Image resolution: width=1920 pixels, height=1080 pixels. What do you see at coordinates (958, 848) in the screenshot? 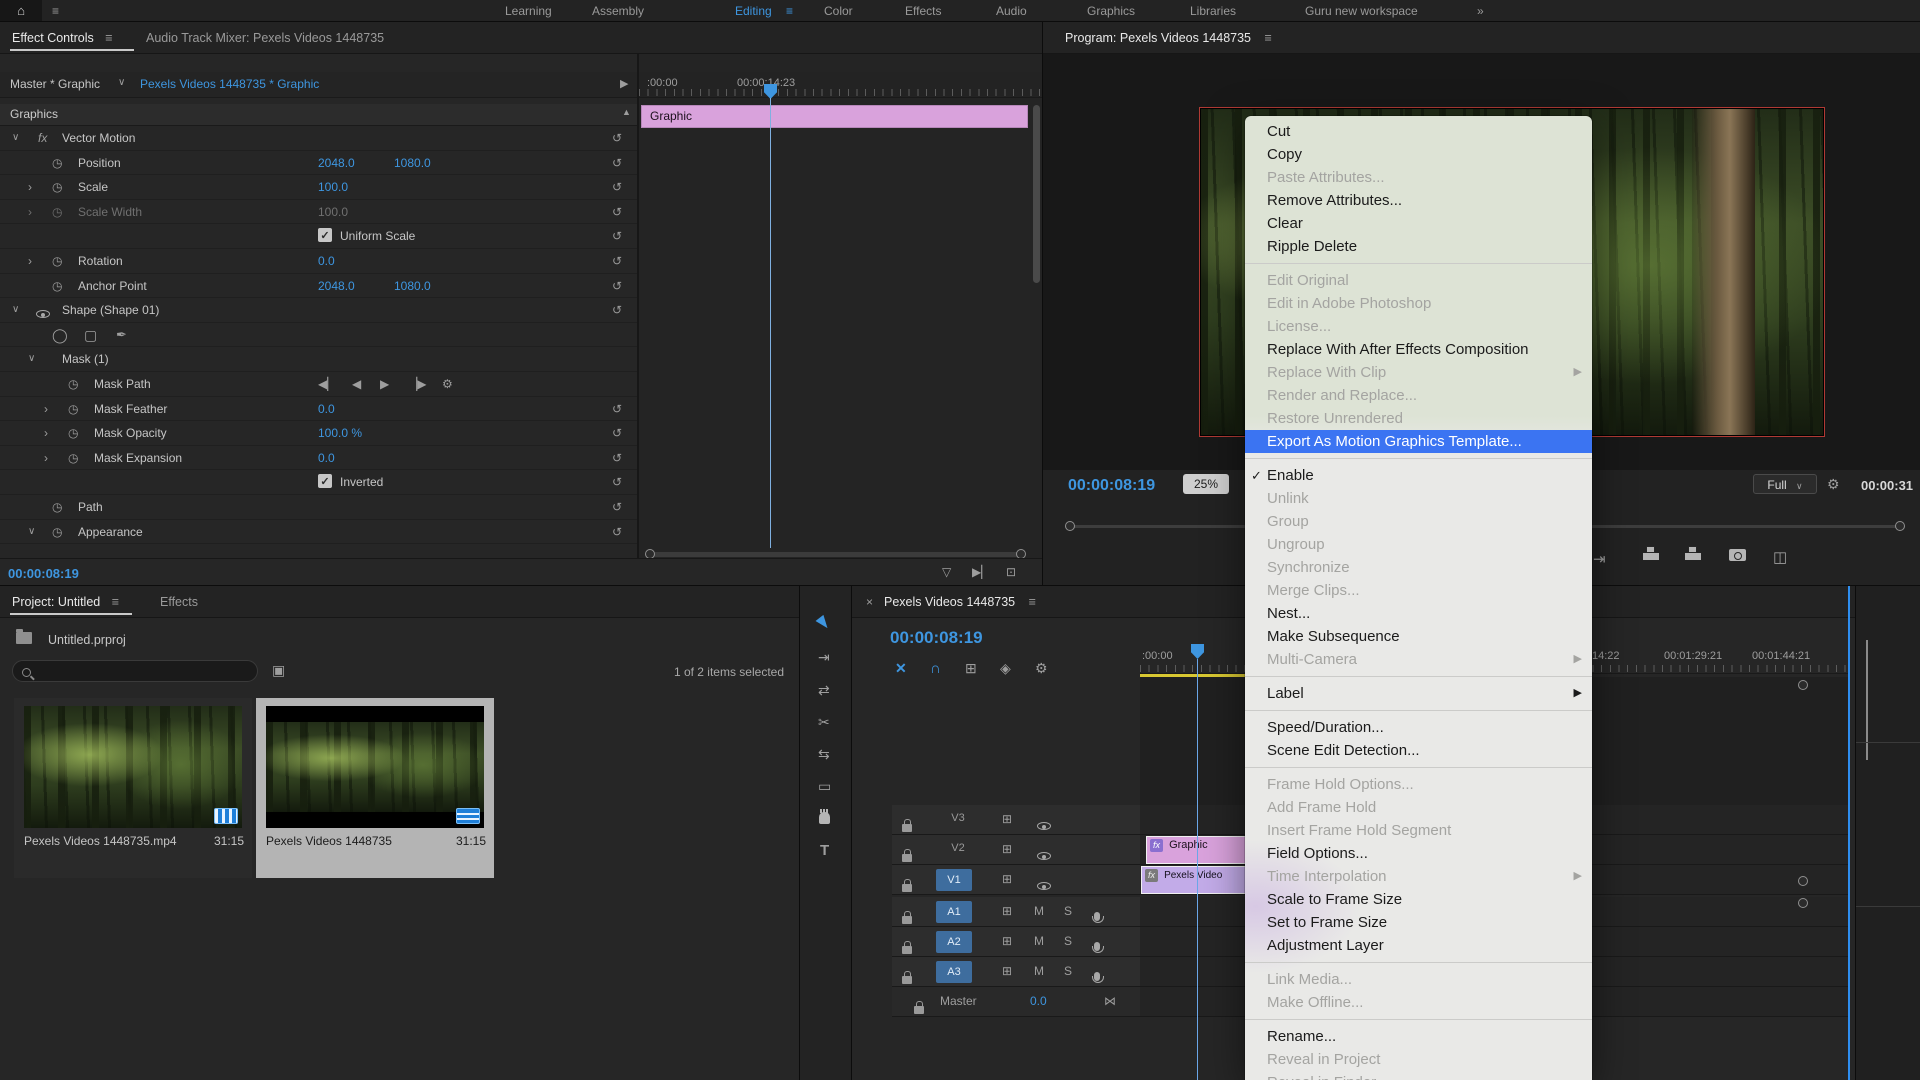
I see `track-label: V2` at bounding box center [958, 848].